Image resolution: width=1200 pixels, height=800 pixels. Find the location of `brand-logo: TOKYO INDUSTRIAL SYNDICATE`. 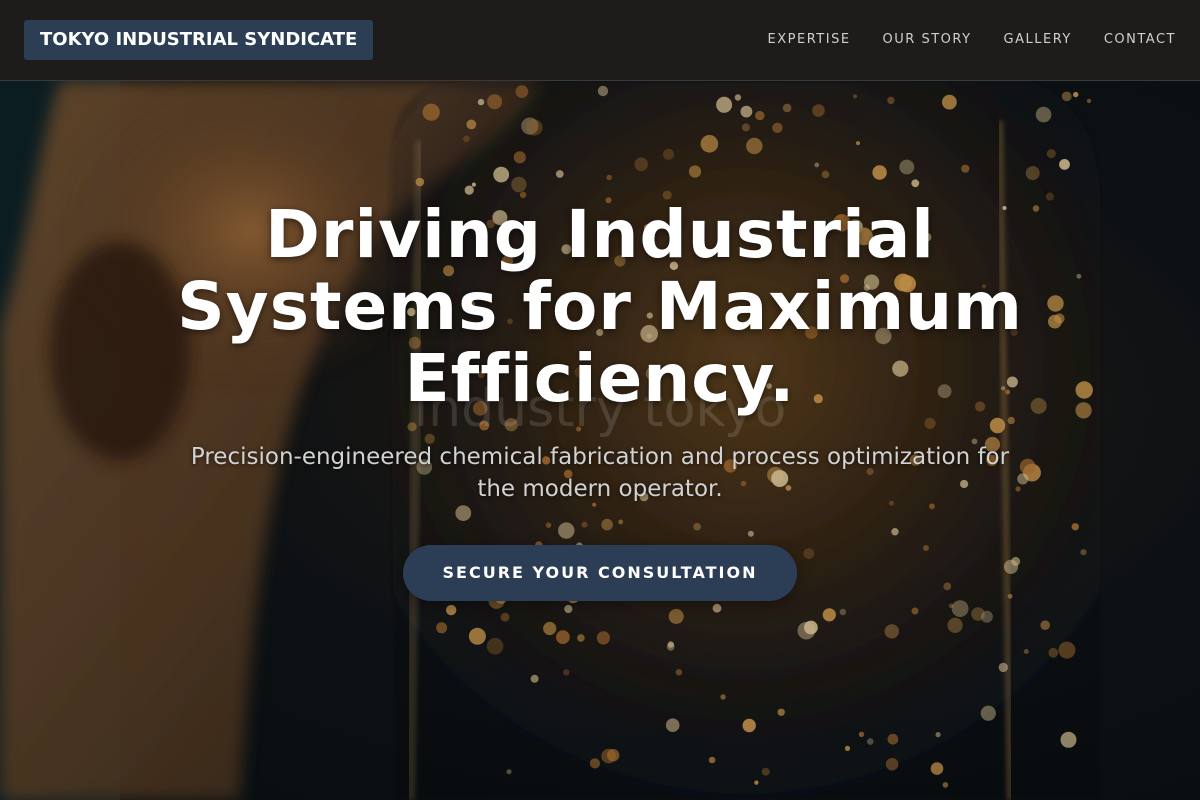

brand-logo: TOKYO INDUSTRIAL SYNDICATE is located at coordinates (199, 40).